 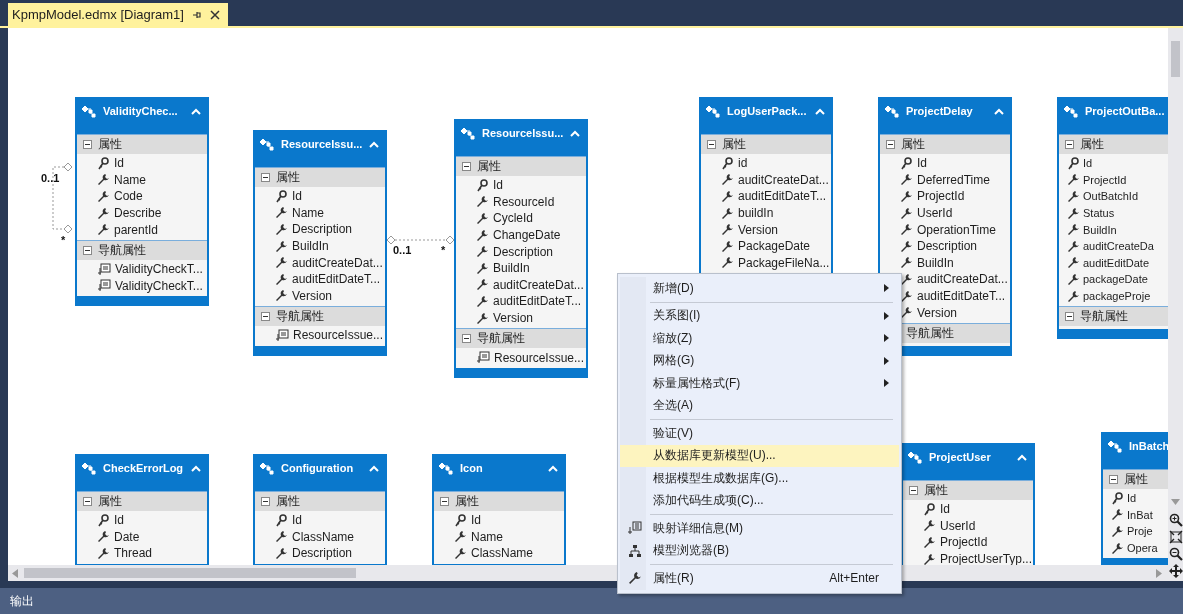 What do you see at coordinates (524, 201) in the screenshot?
I see `property-name: ResourceId` at bounding box center [524, 201].